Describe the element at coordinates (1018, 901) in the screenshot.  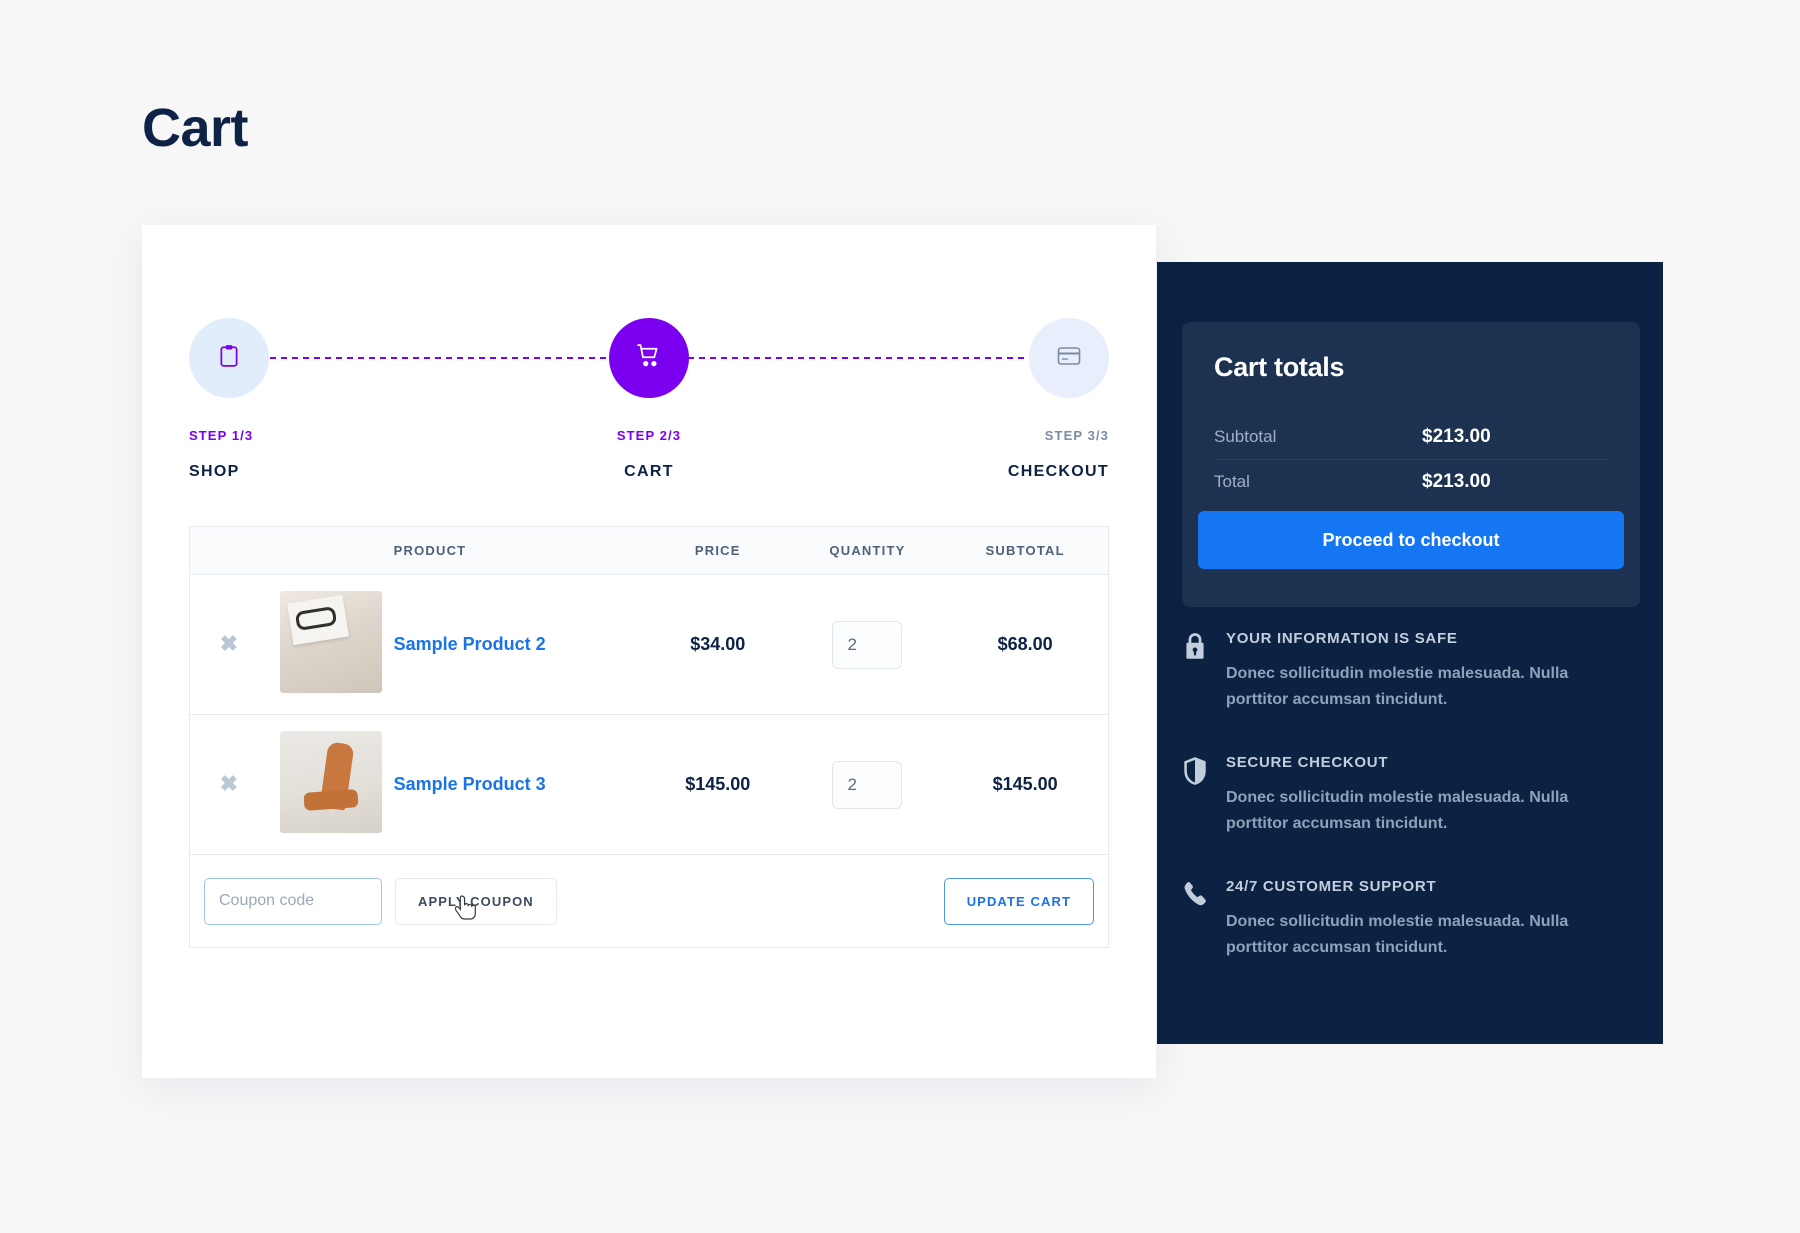
I see `update-cart-button: UPDATE CART` at that location.